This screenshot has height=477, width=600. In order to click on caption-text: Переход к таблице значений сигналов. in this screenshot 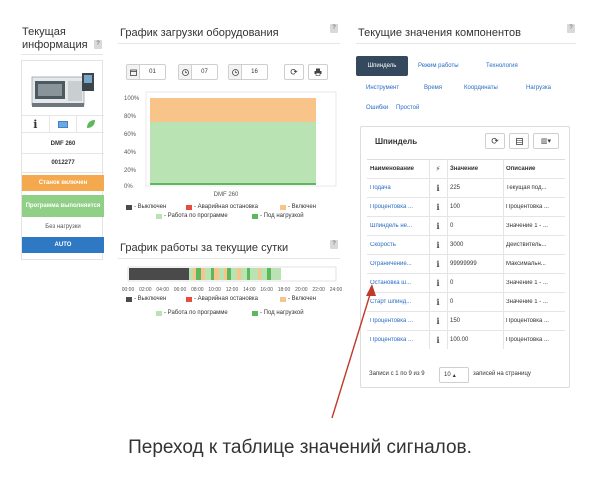, I will do `click(300, 447)`.